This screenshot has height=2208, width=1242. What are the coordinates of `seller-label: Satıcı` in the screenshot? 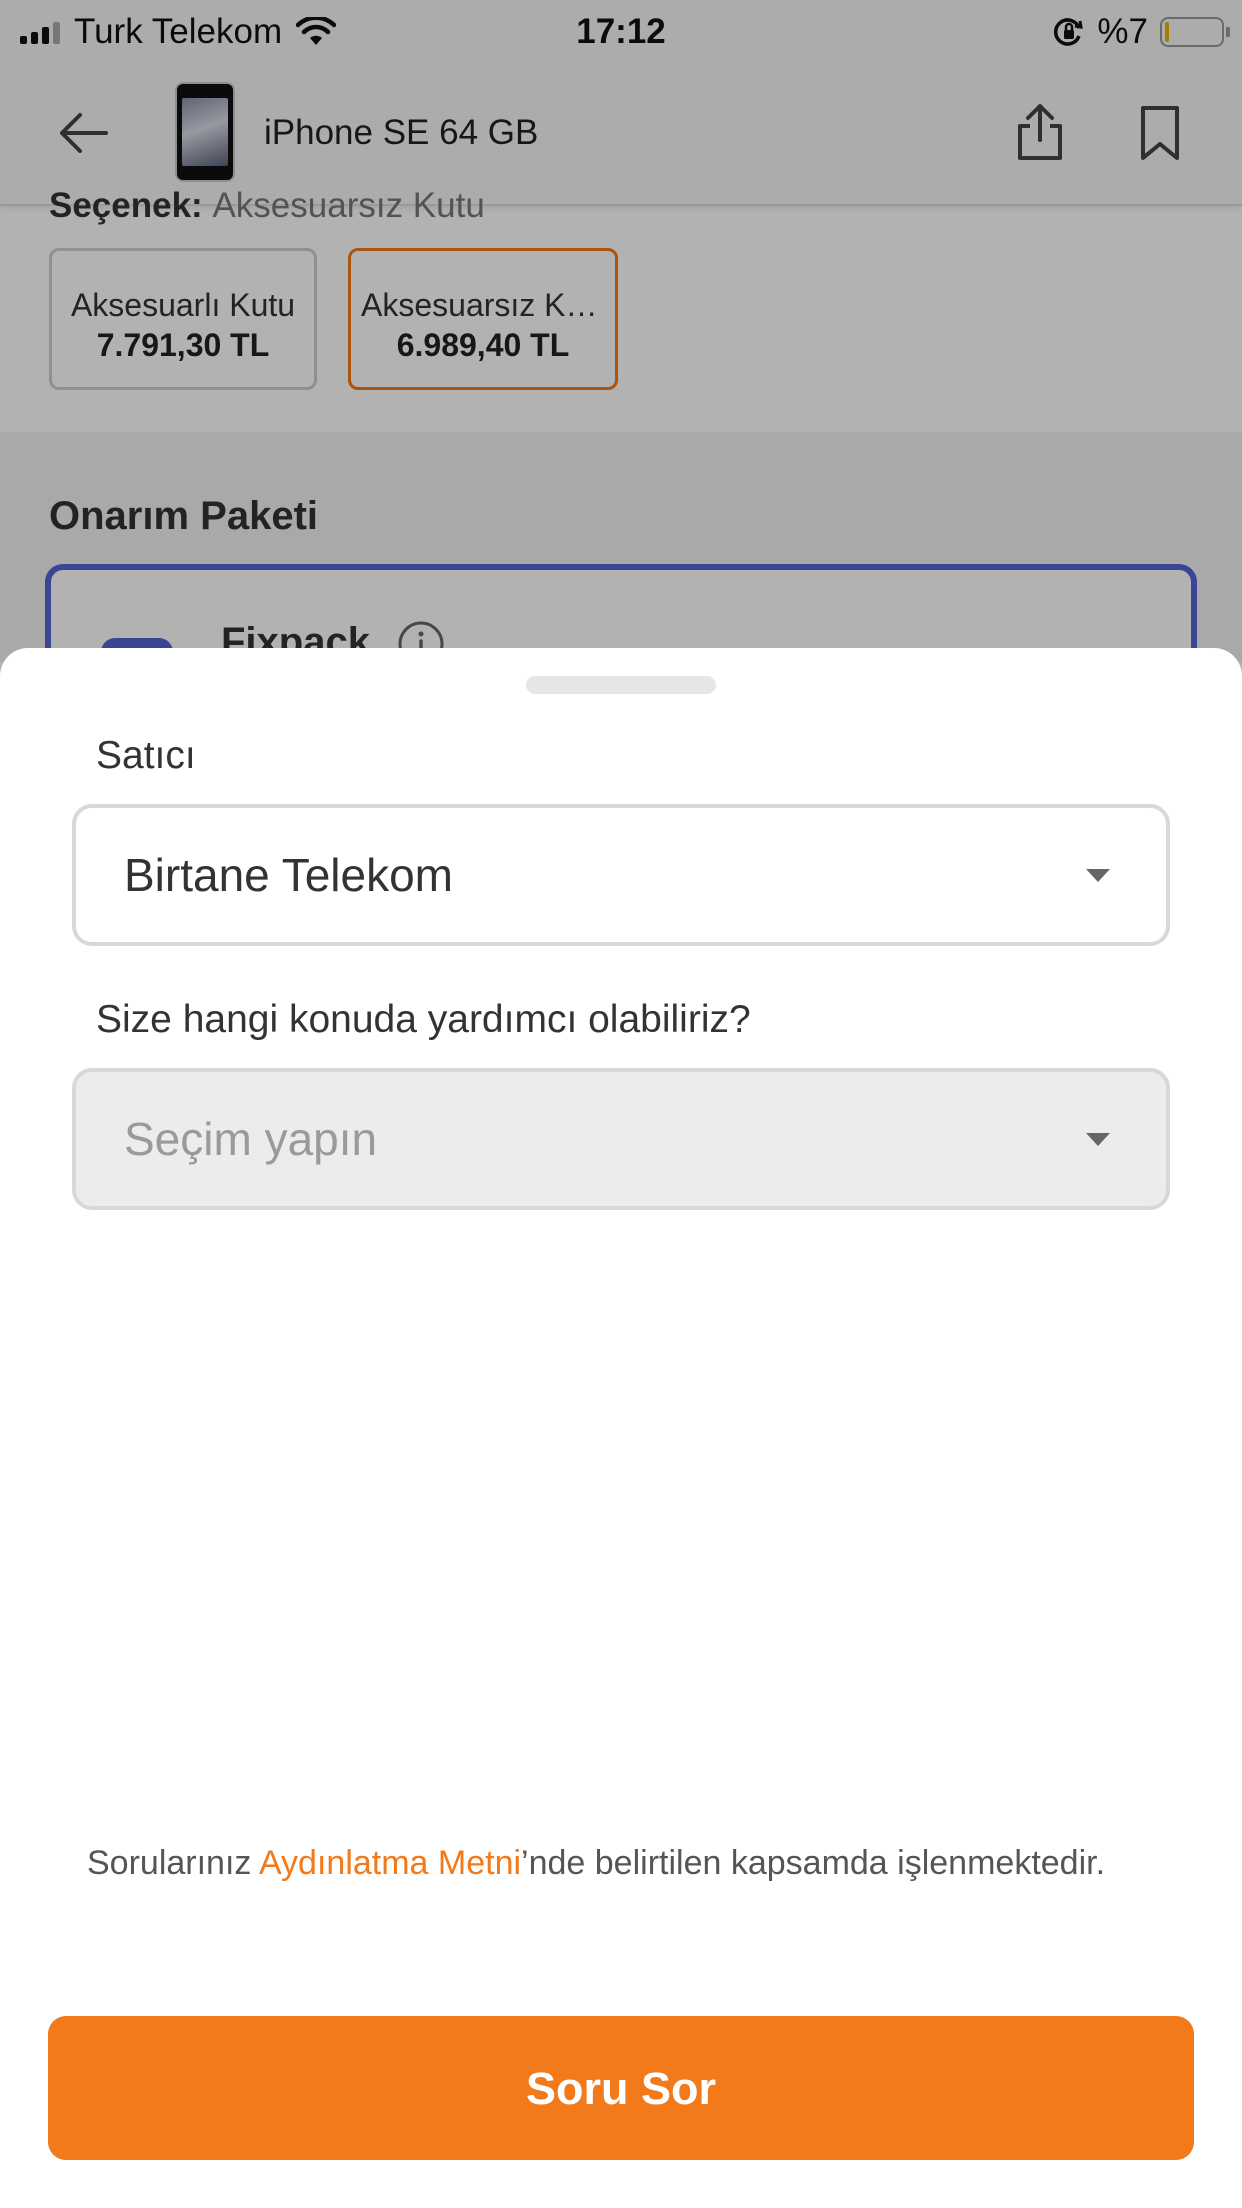 It's located at (146, 755).